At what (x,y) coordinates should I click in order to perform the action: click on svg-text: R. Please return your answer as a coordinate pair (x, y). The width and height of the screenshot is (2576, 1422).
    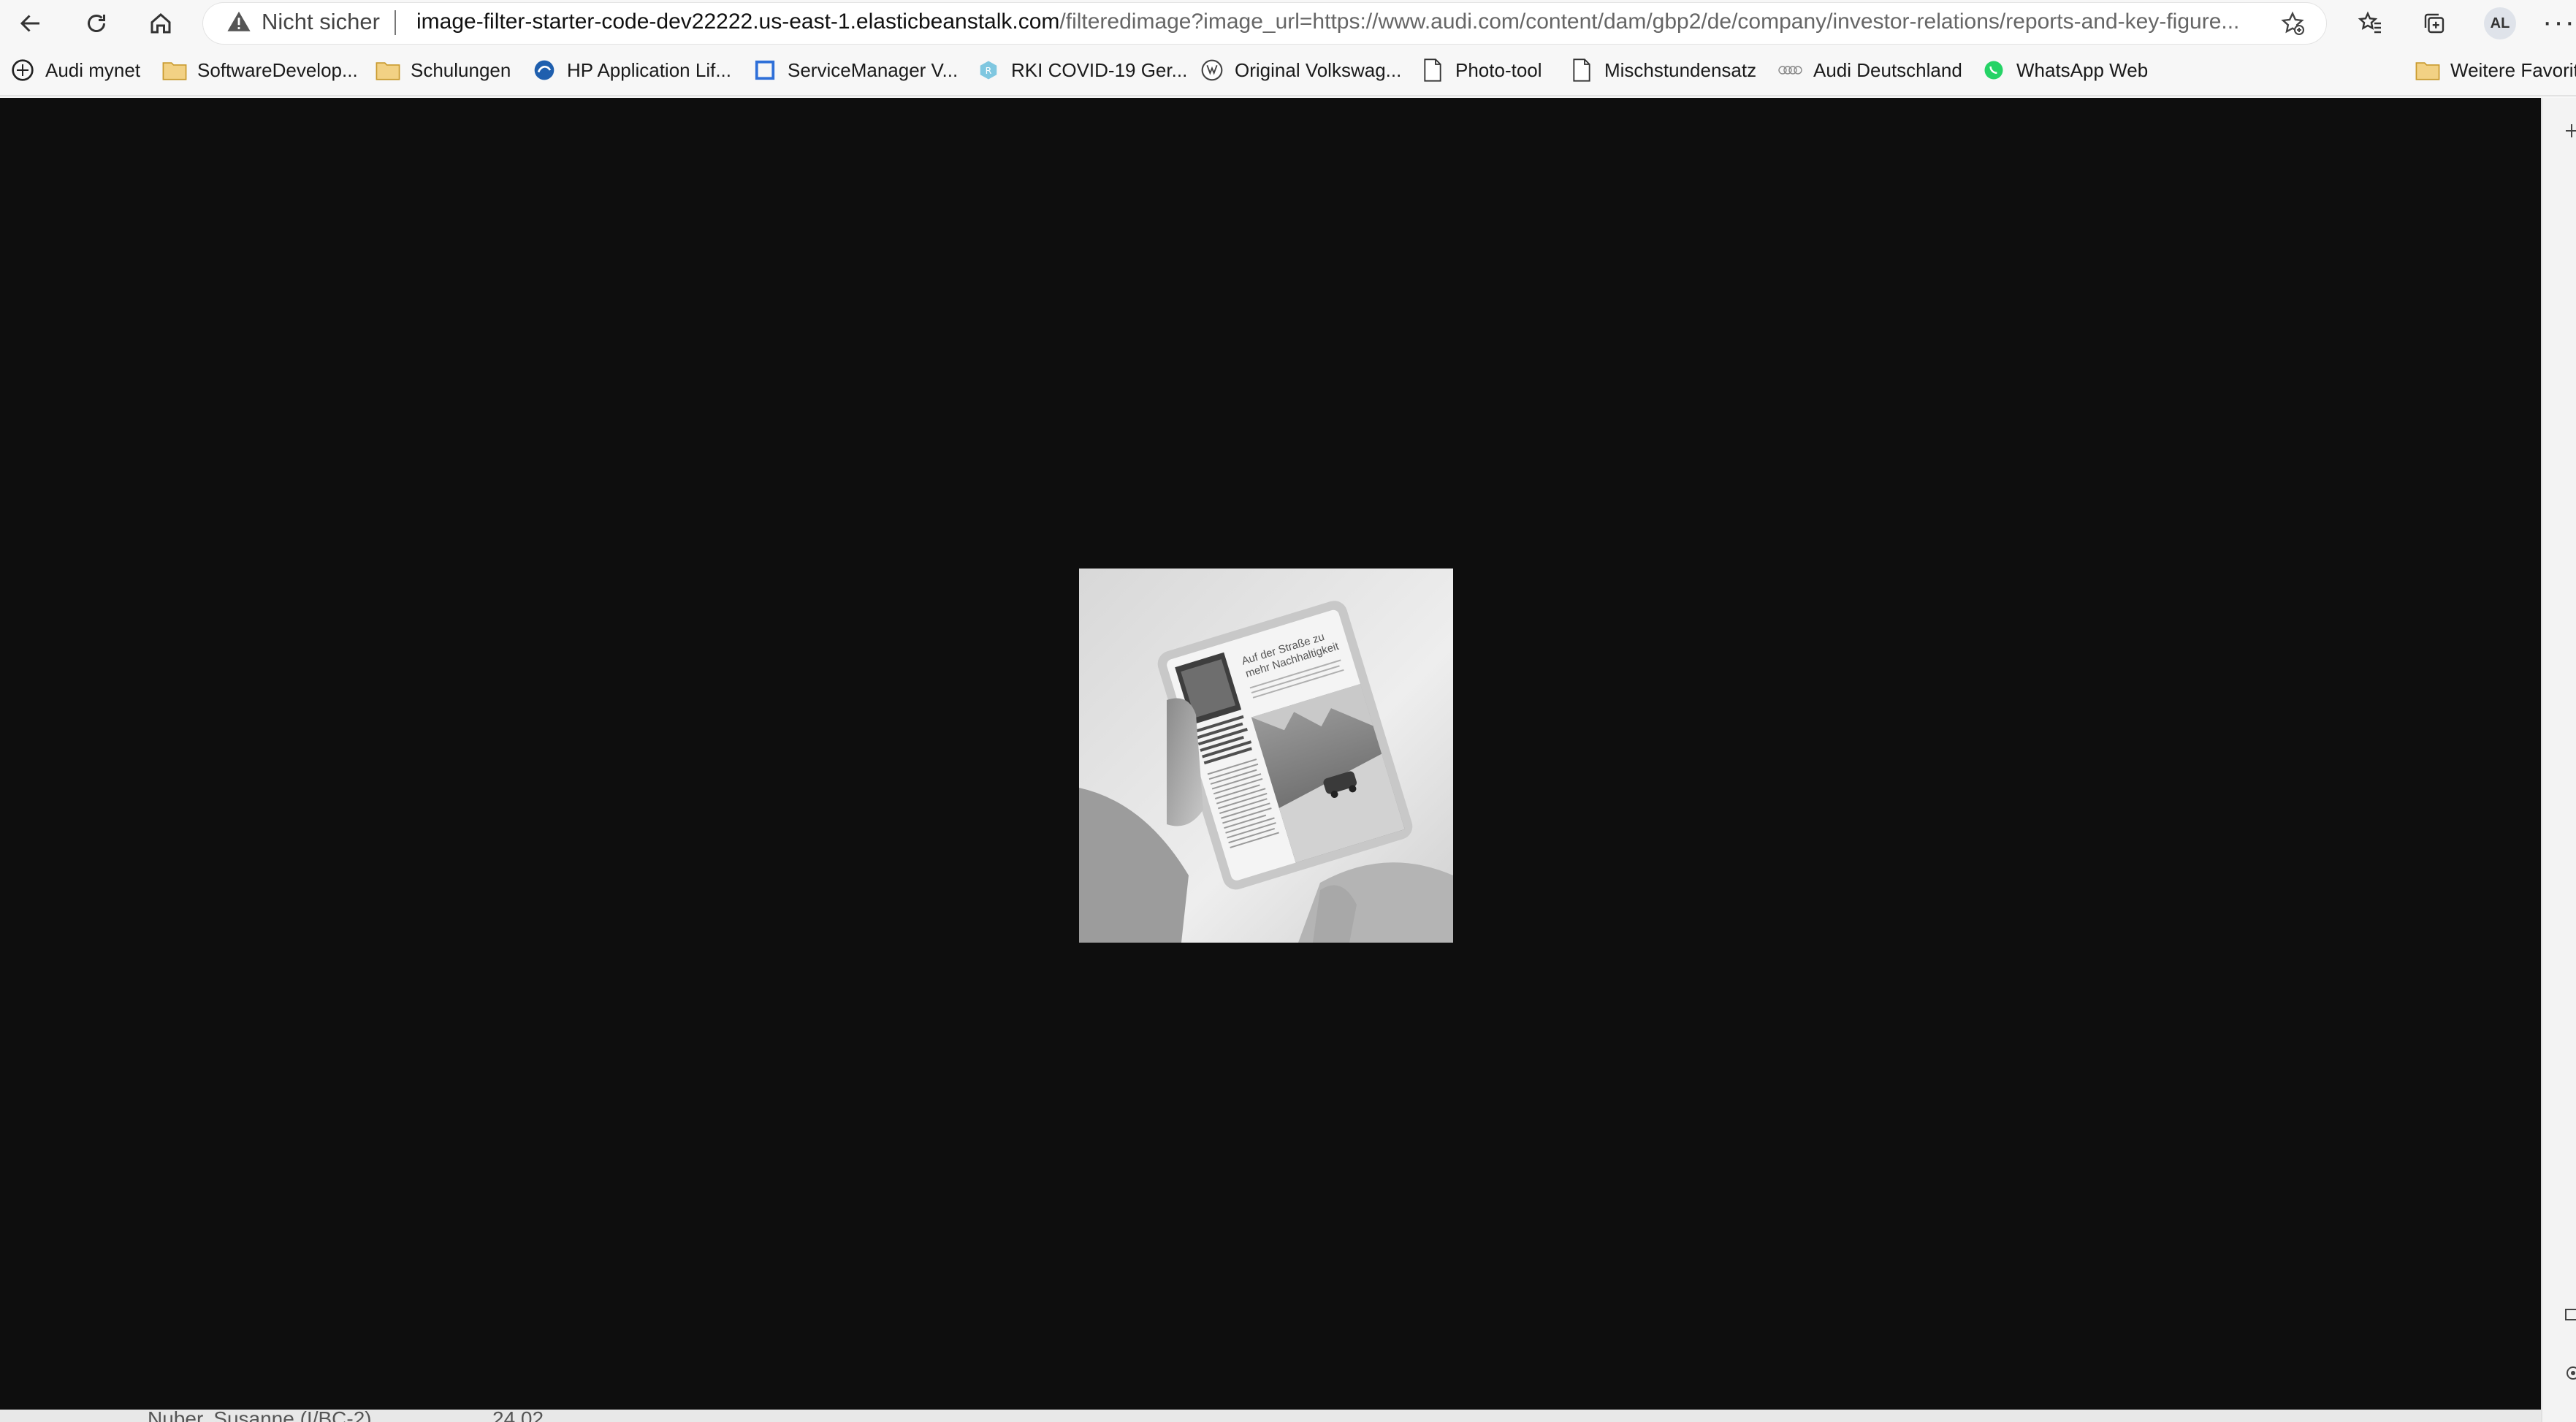
    Looking at the image, I should click on (989, 70).